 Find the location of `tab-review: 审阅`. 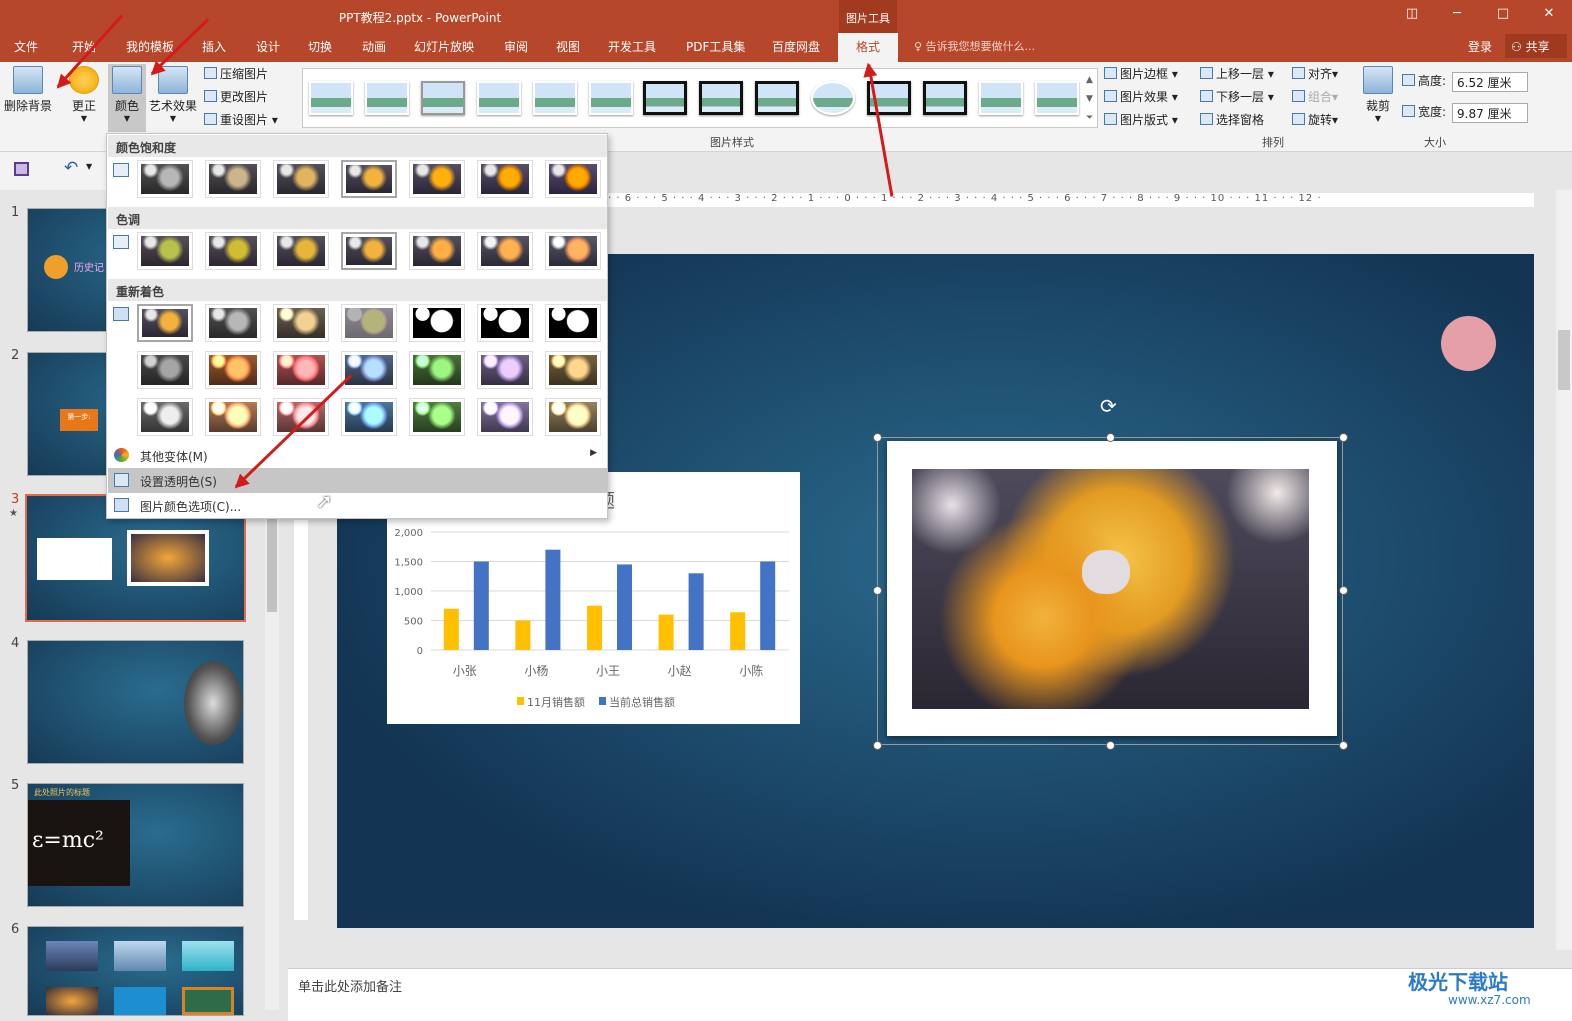

tab-review: 审阅 is located at coordinates (516, 49).